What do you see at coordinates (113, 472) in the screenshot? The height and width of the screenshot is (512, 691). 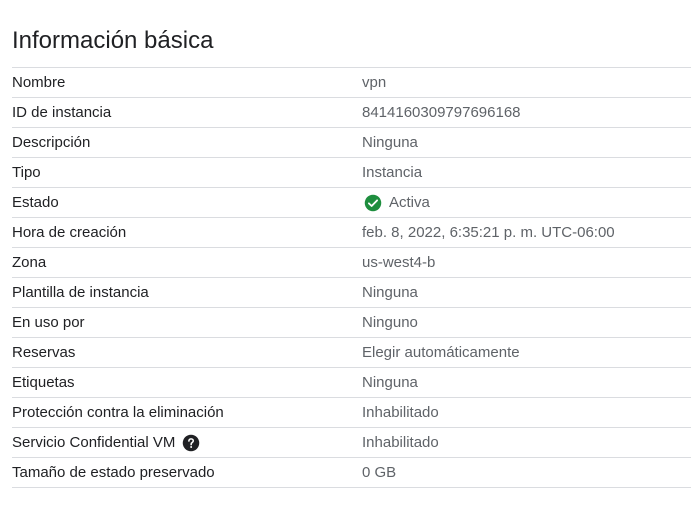 I see `property-label: Tamaño de estado preservado` at bounding box center [113, 472].